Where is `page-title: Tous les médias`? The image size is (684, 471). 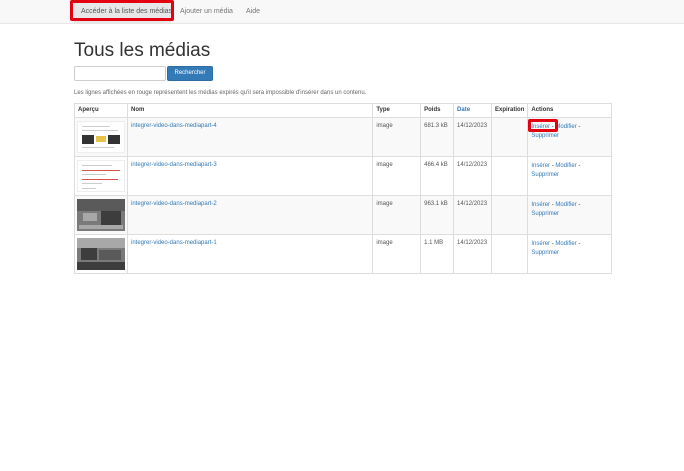
page-title: Tous les médias is located at coordinates (142, 50).